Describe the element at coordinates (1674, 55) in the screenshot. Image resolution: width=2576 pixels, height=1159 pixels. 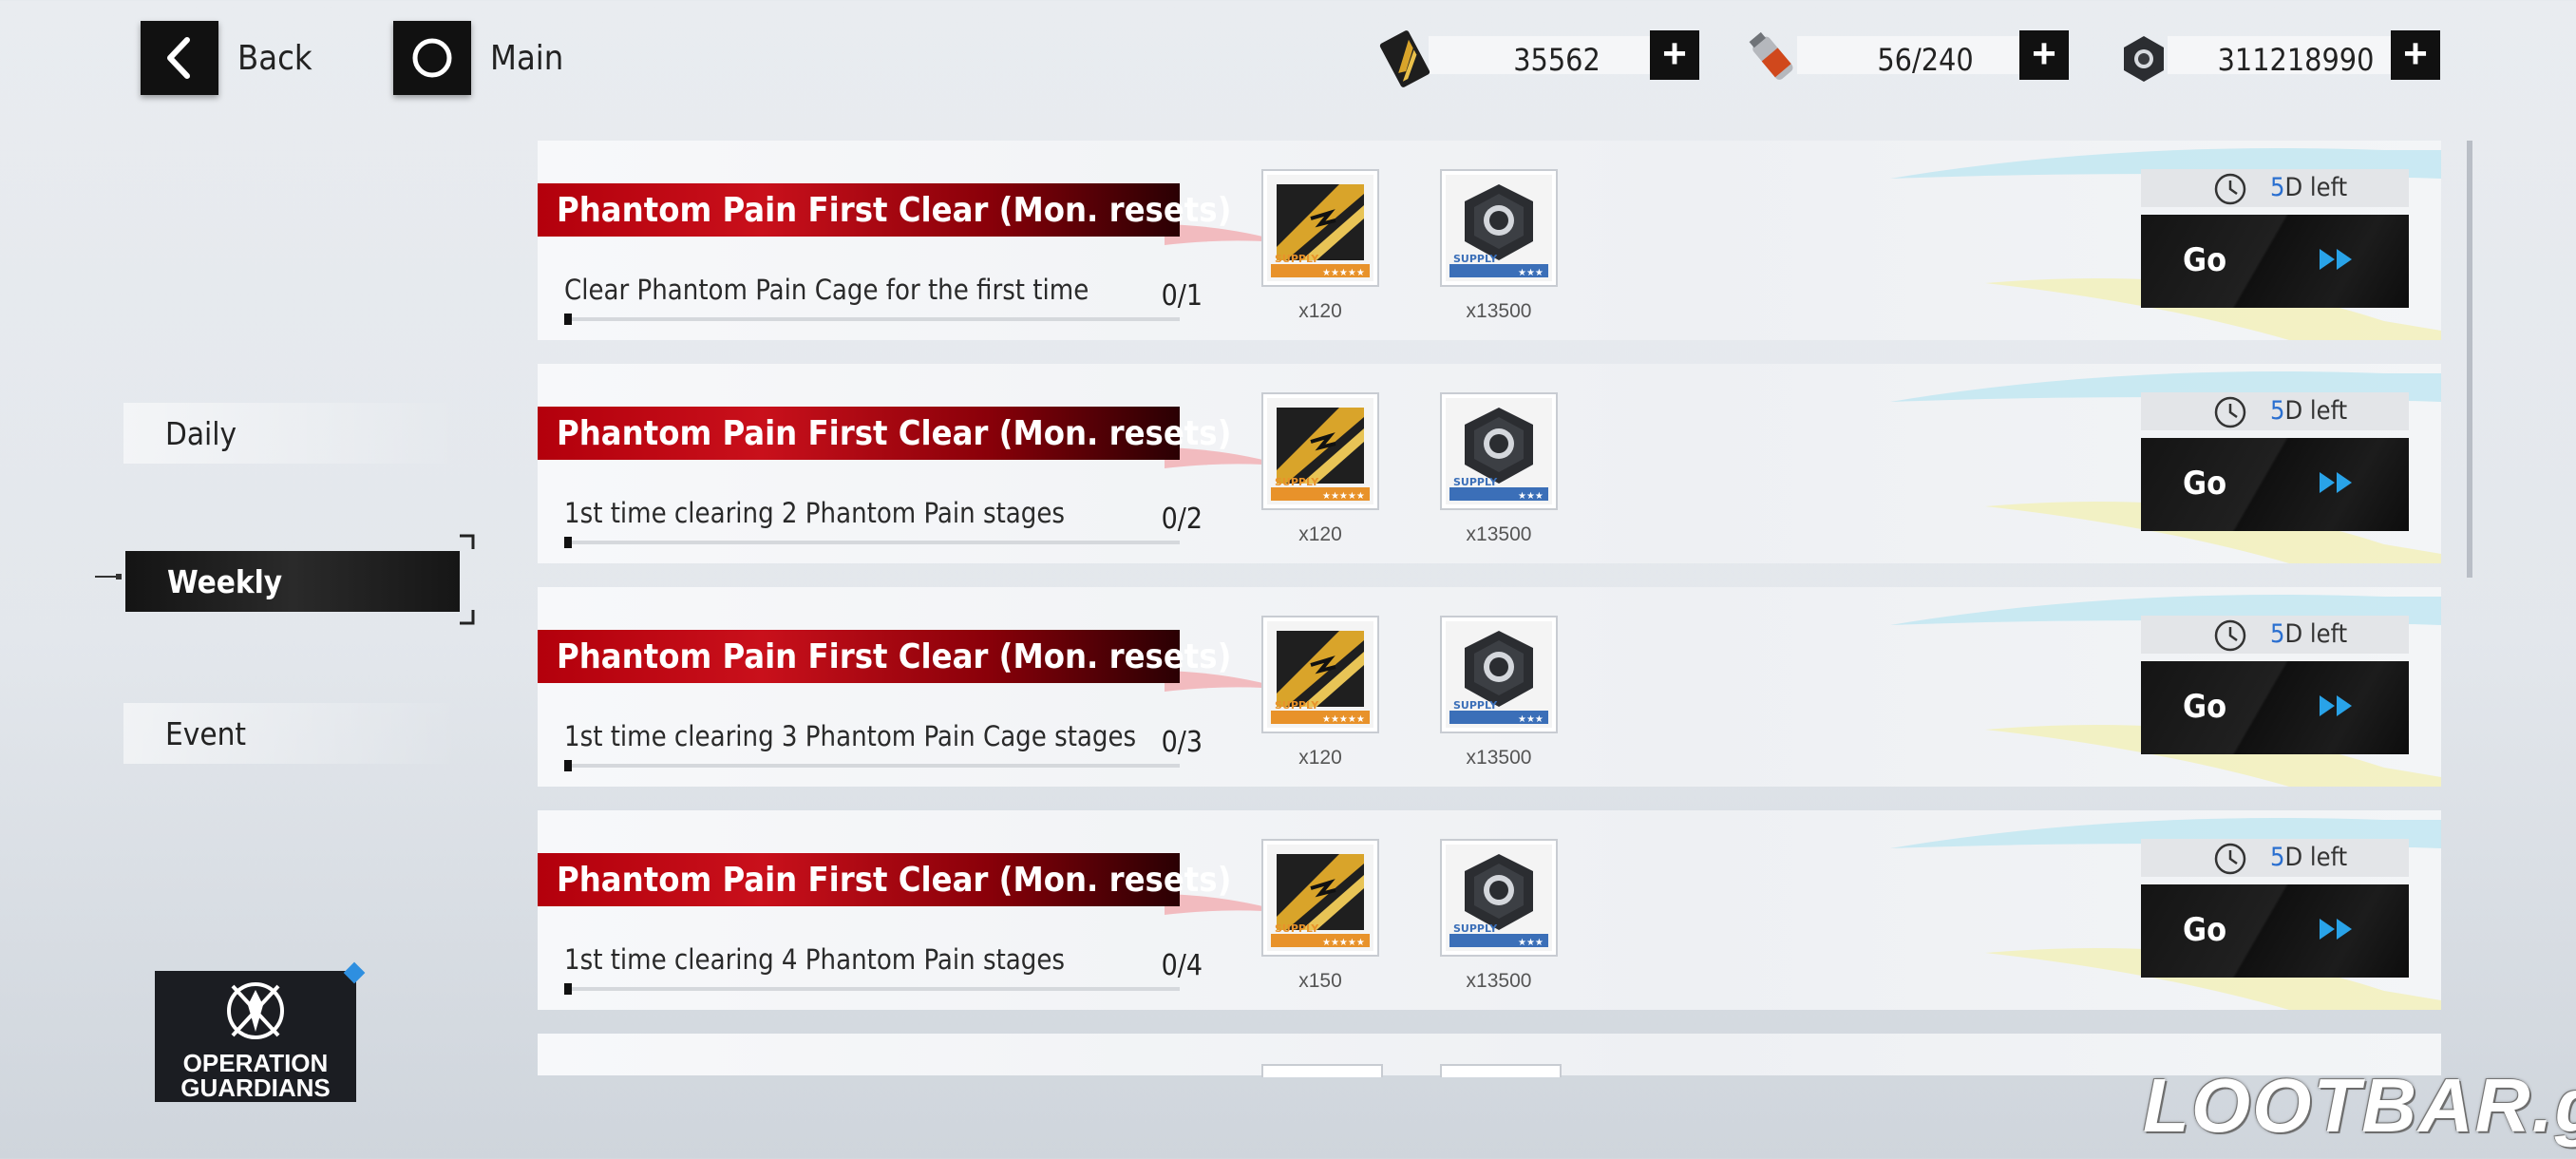
I see `add-supply-button: +` at that location.